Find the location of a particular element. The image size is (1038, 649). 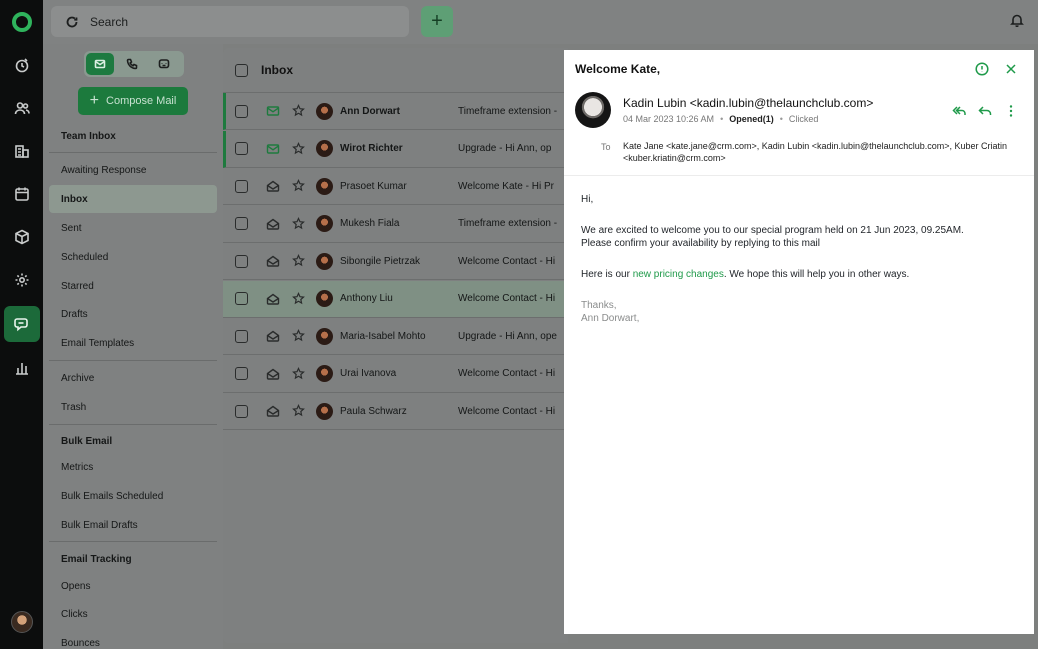

nav-divider is located at coordinates (133, 424).